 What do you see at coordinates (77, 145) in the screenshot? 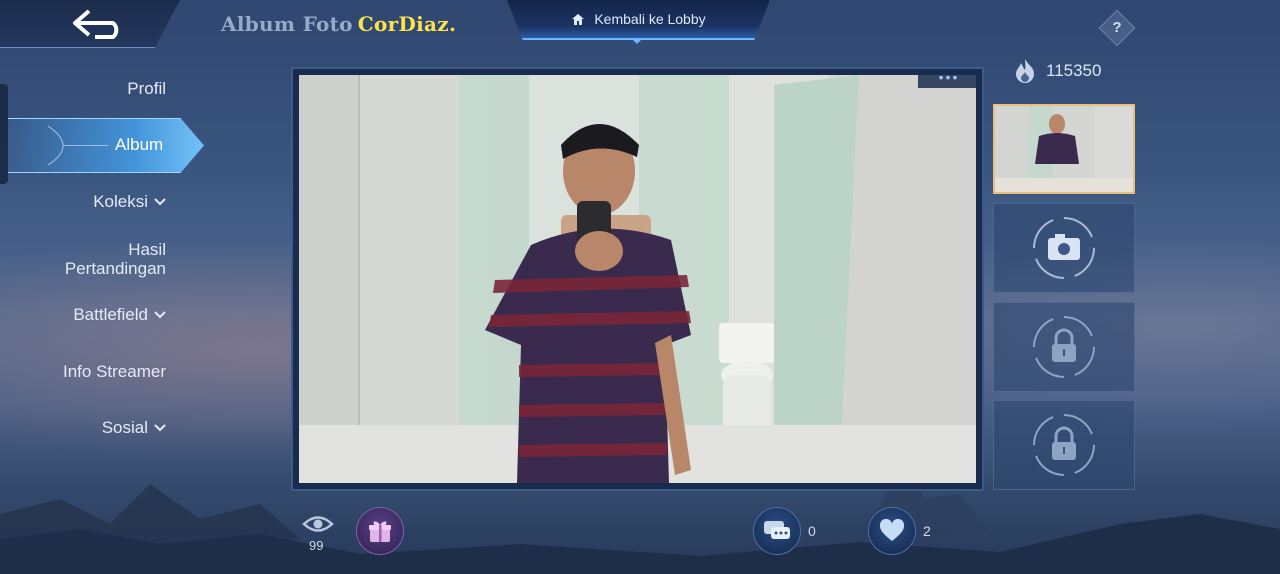
I see `active-tab-decoration` at bounding box center [77, 145].